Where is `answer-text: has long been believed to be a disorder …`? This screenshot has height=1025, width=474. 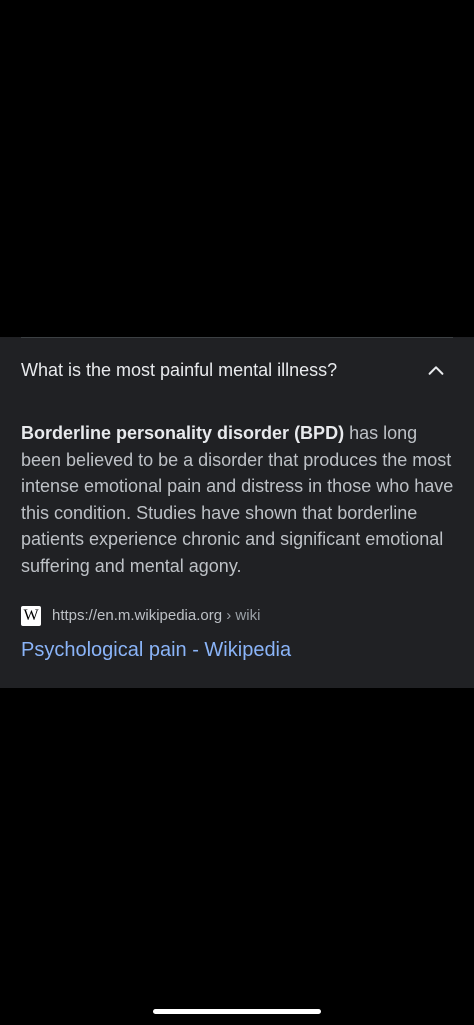
answer-text: has long been believed to be a disorder … is located at coordinates (237, 499).